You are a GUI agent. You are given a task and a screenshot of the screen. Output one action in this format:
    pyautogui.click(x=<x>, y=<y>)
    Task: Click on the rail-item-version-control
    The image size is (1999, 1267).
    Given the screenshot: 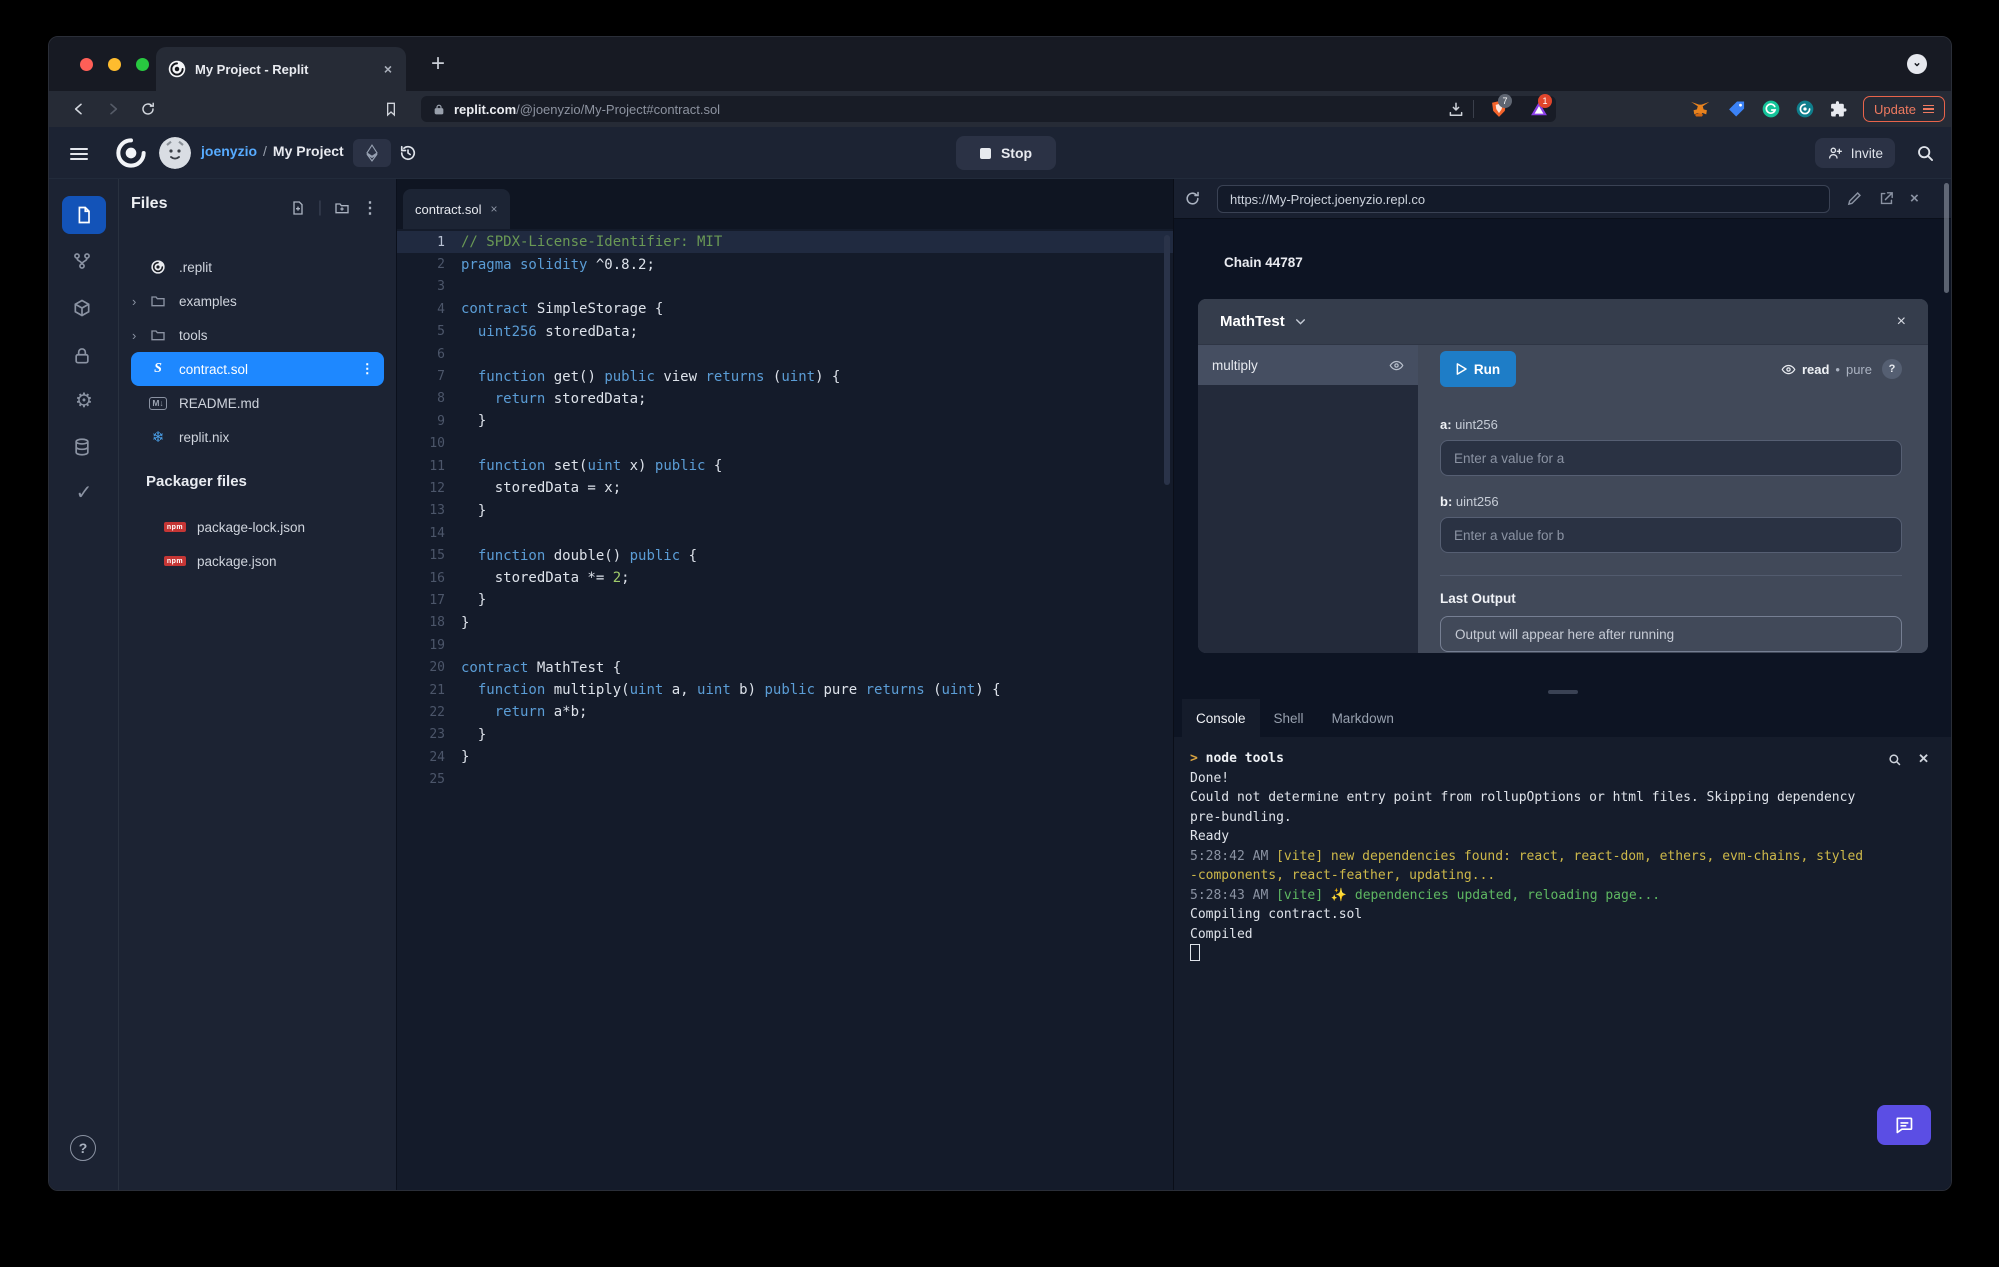 What is the action you would take?
    pyautogui.click(x=84, y=263)
    